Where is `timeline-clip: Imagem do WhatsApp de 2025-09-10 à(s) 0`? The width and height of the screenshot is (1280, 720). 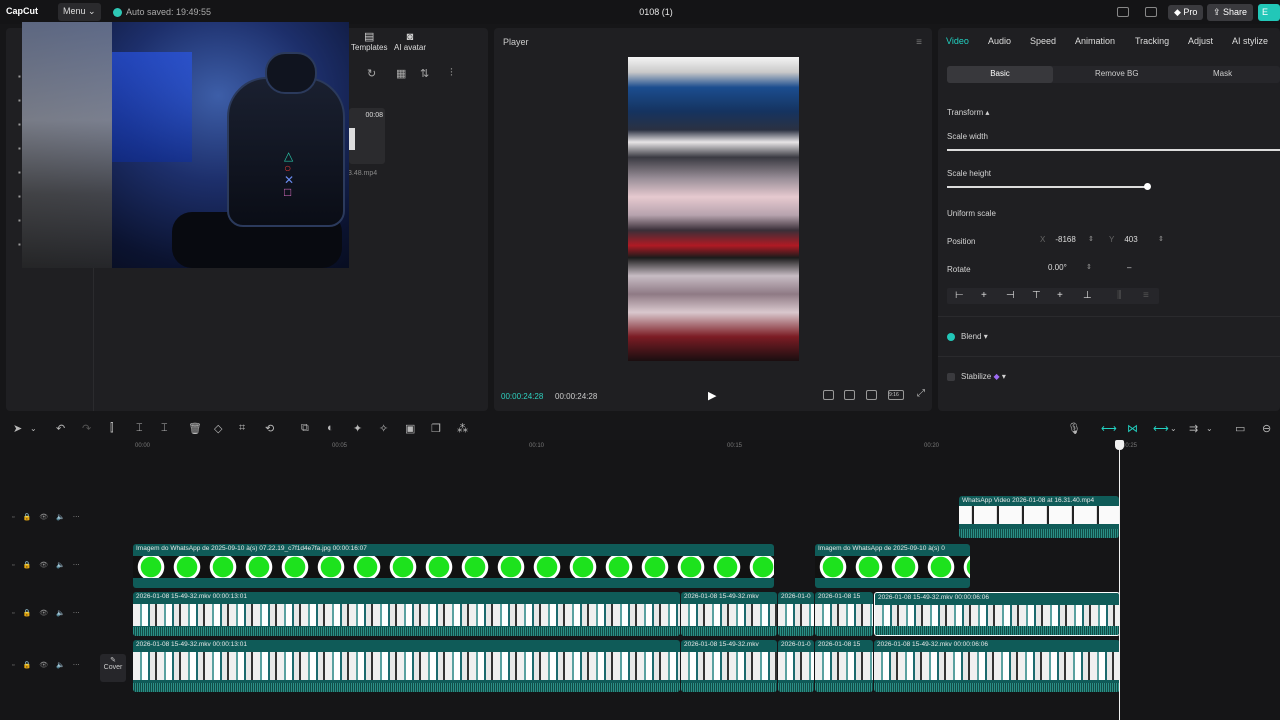 timeline-clip: Imagem do WhatsApp de 2025-09-10 à(s) 0 is located at coordinates (892, 566).